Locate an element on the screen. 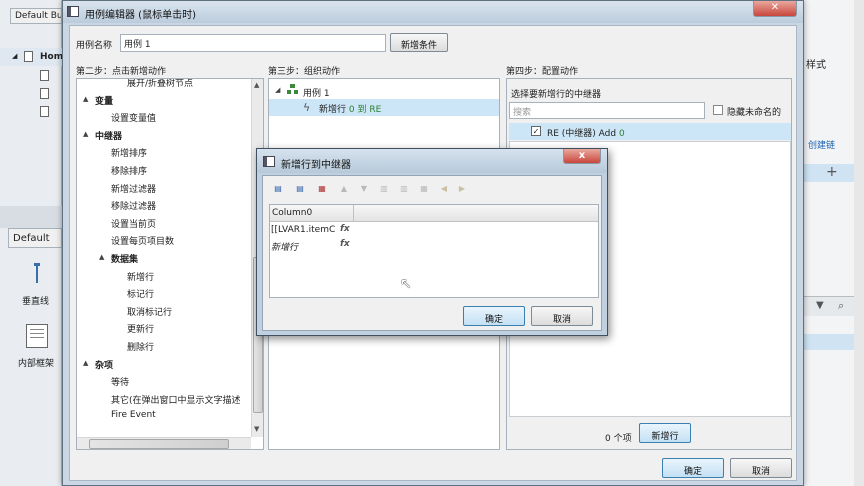  action-tree-item: 设置每页项目数 is located at coordinates (142, 240).